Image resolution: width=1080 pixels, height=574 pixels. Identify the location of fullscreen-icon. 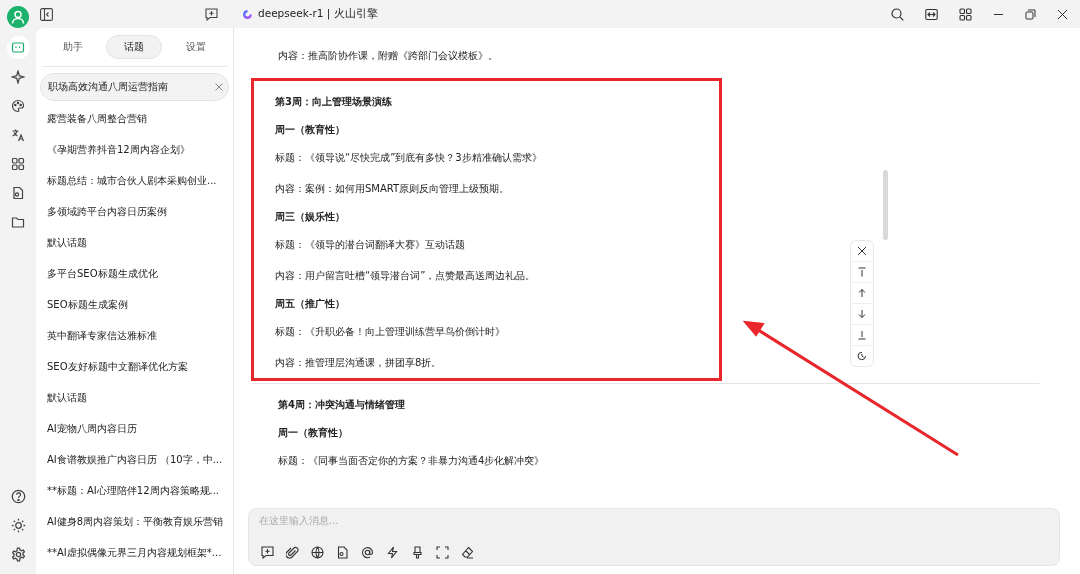
(442, 552).